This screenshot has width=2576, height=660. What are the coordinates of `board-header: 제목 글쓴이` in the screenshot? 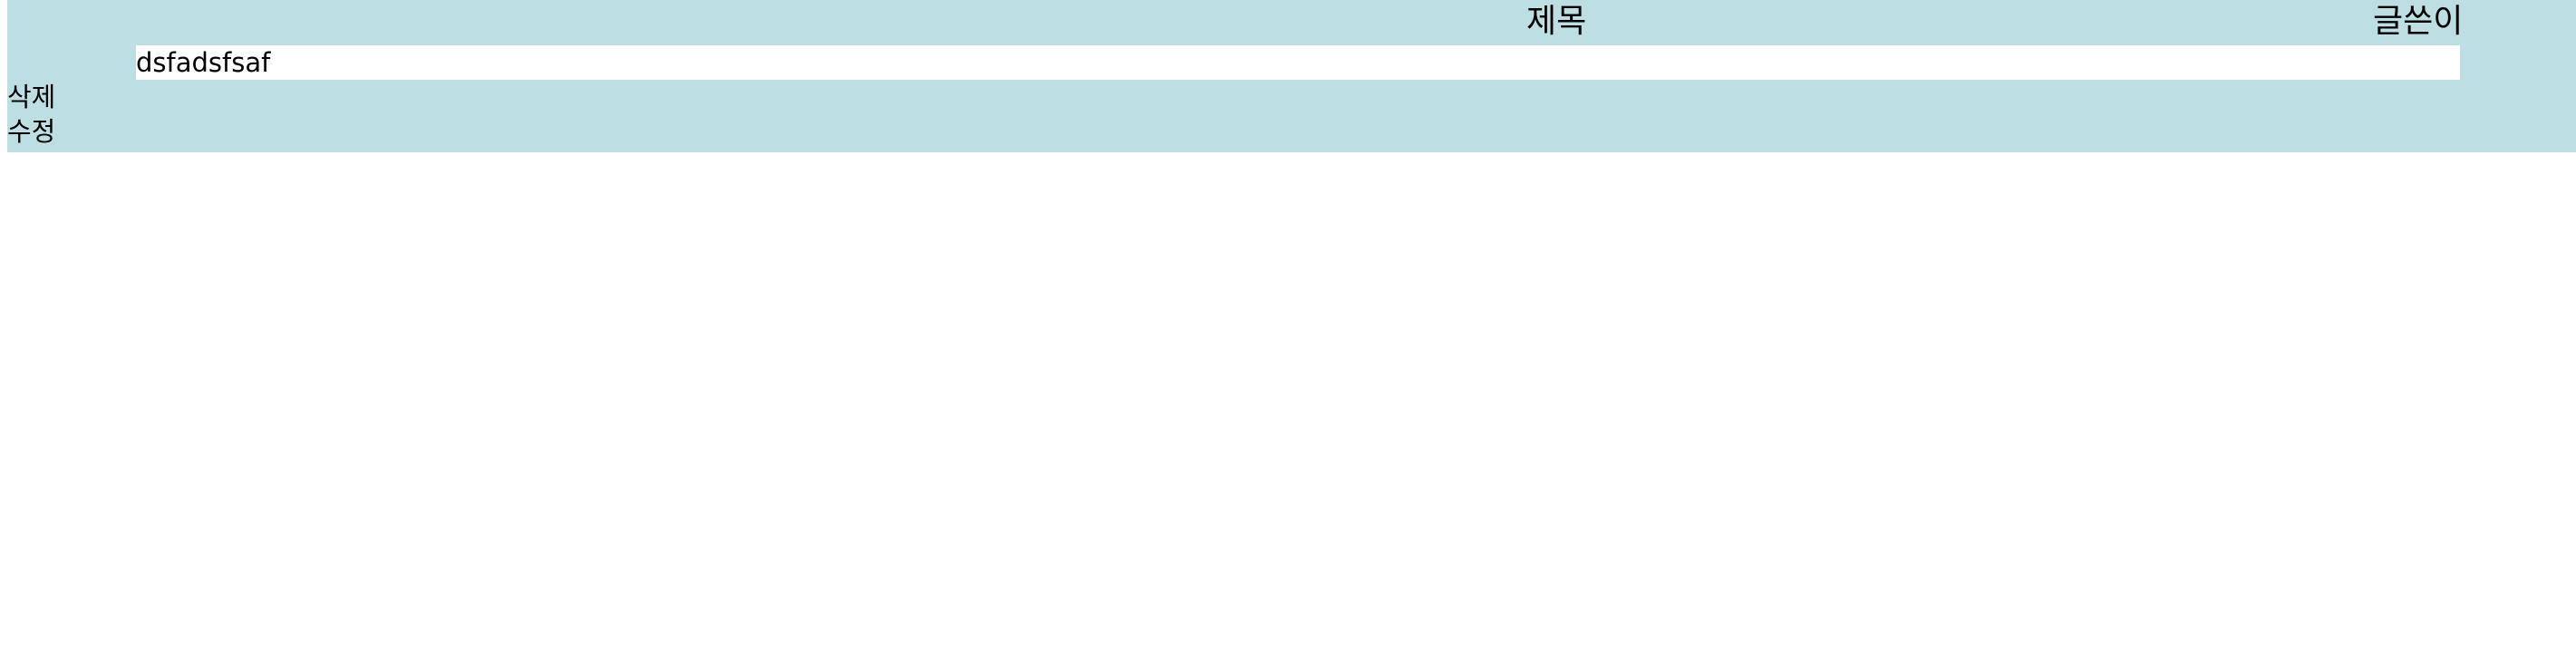 It's located at (1291, 22).